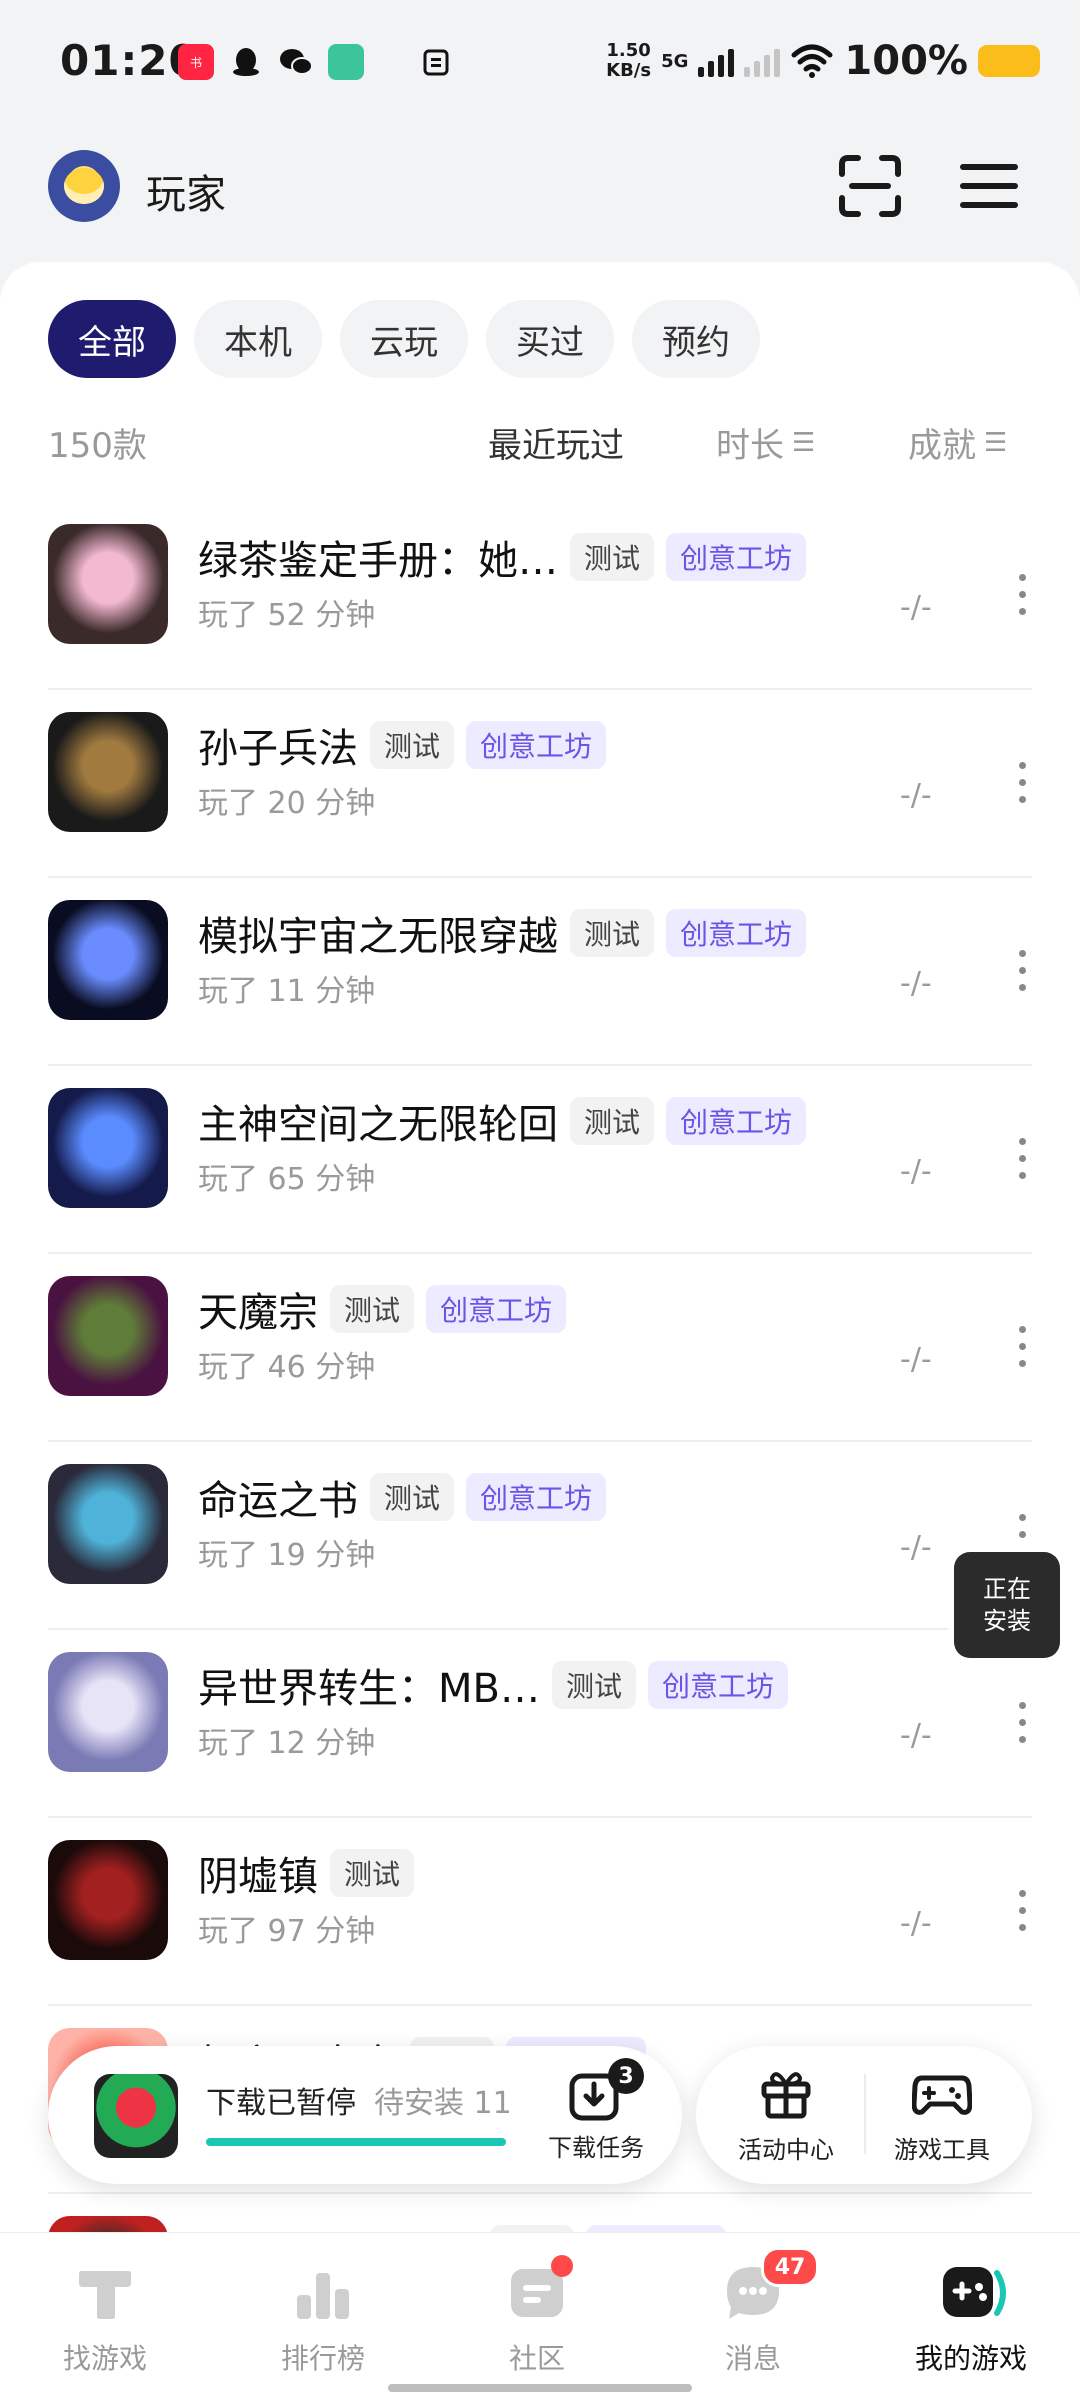 Image resolution: width=1080 pixels, height=2401 pixels. I want to click on clipboard-icon, so click(436, 62).